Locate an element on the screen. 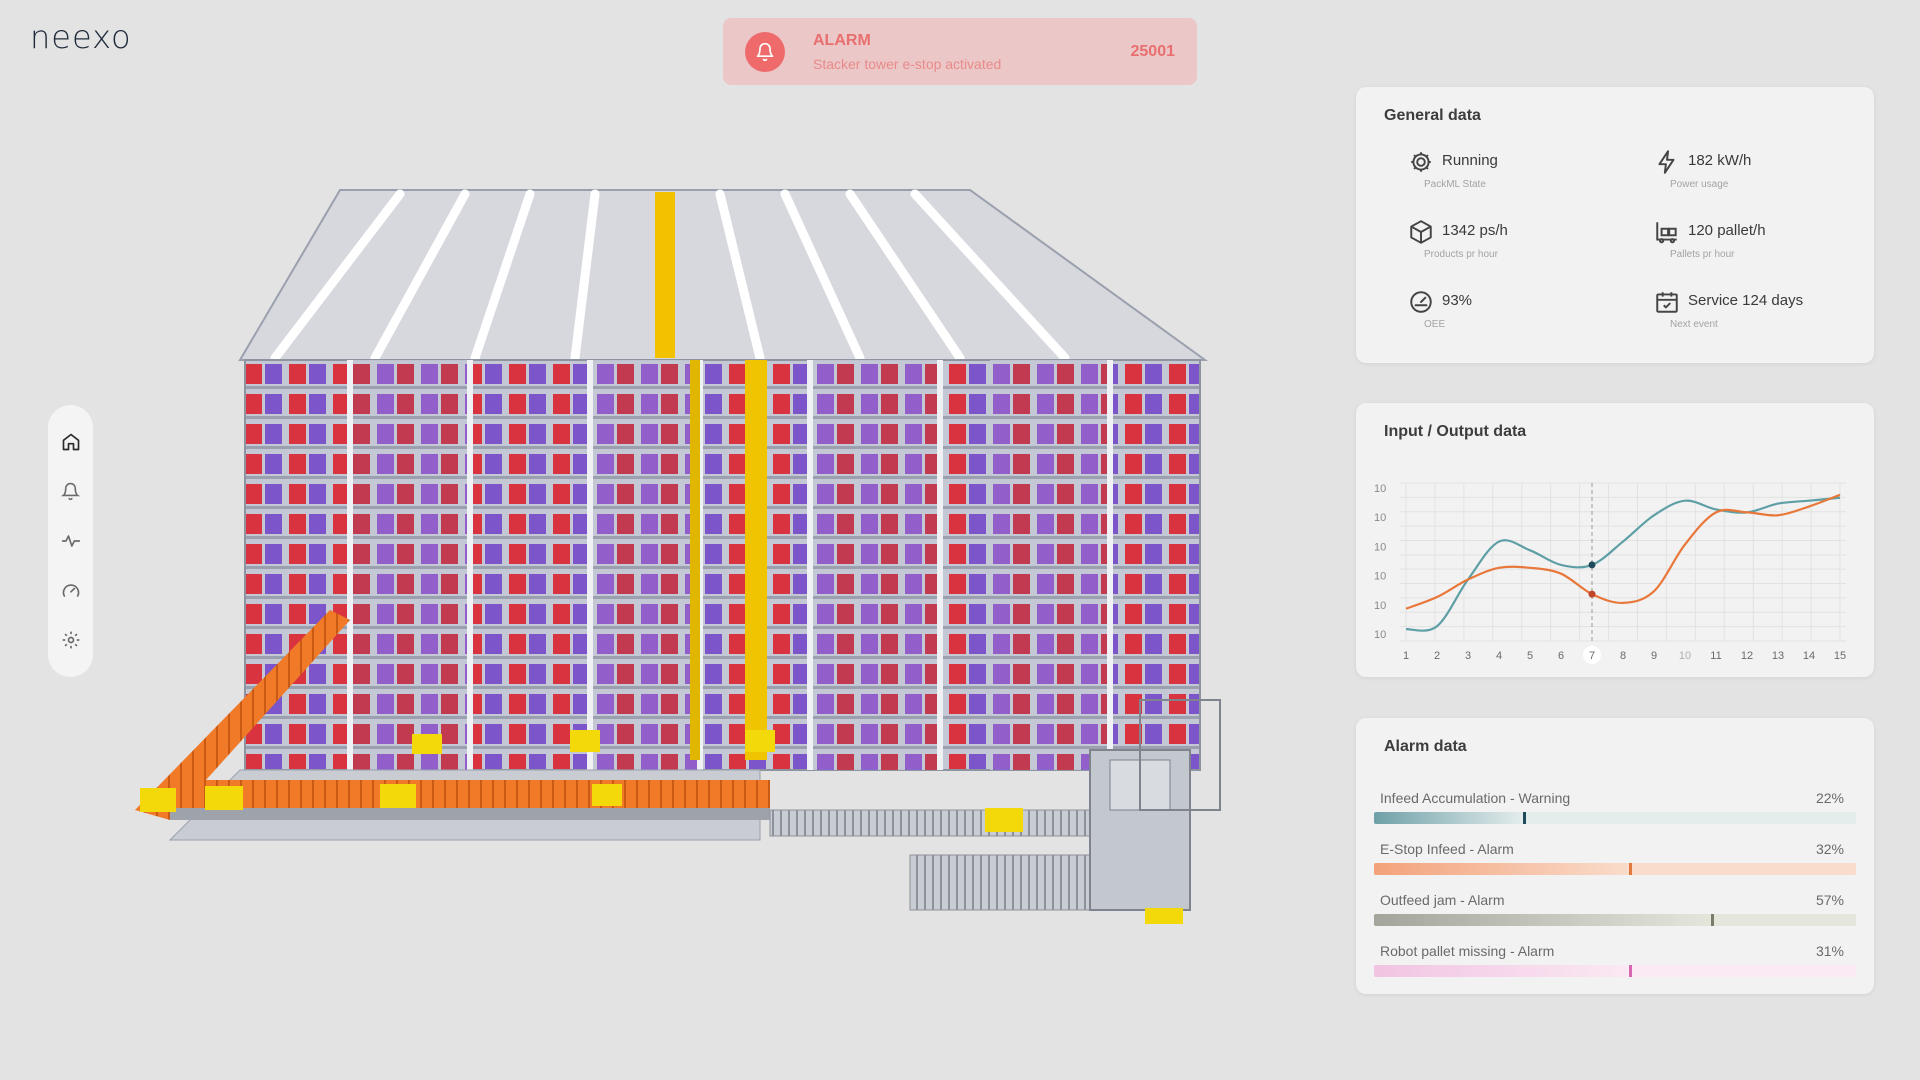 The width and height of the screenshot is (1920, 1080). alarm-row: Robot pallet missing - Alarm 31% is located at coordinates (1615, 963).